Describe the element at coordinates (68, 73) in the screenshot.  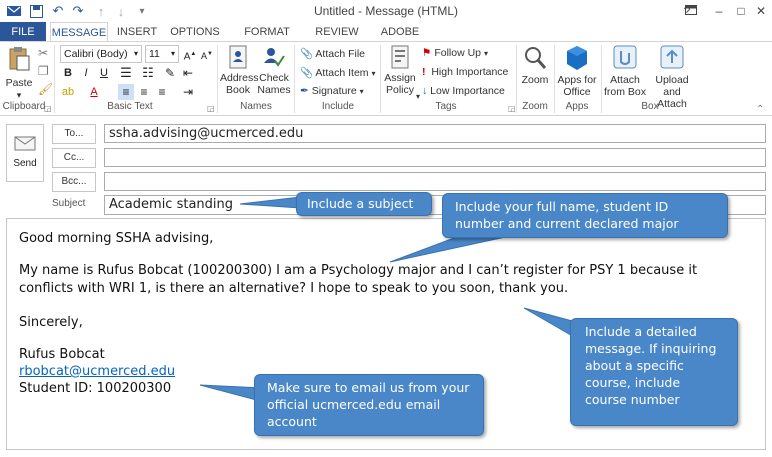
I see `bold-icon: B` at that location.